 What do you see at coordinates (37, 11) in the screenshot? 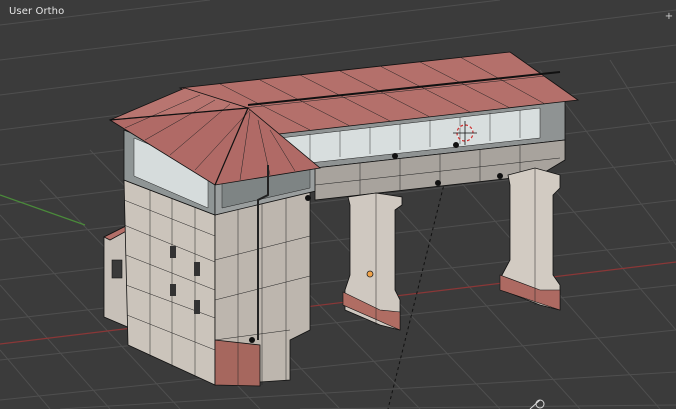
I see `view-label: User Ortho` at bounding box center [37, 11].